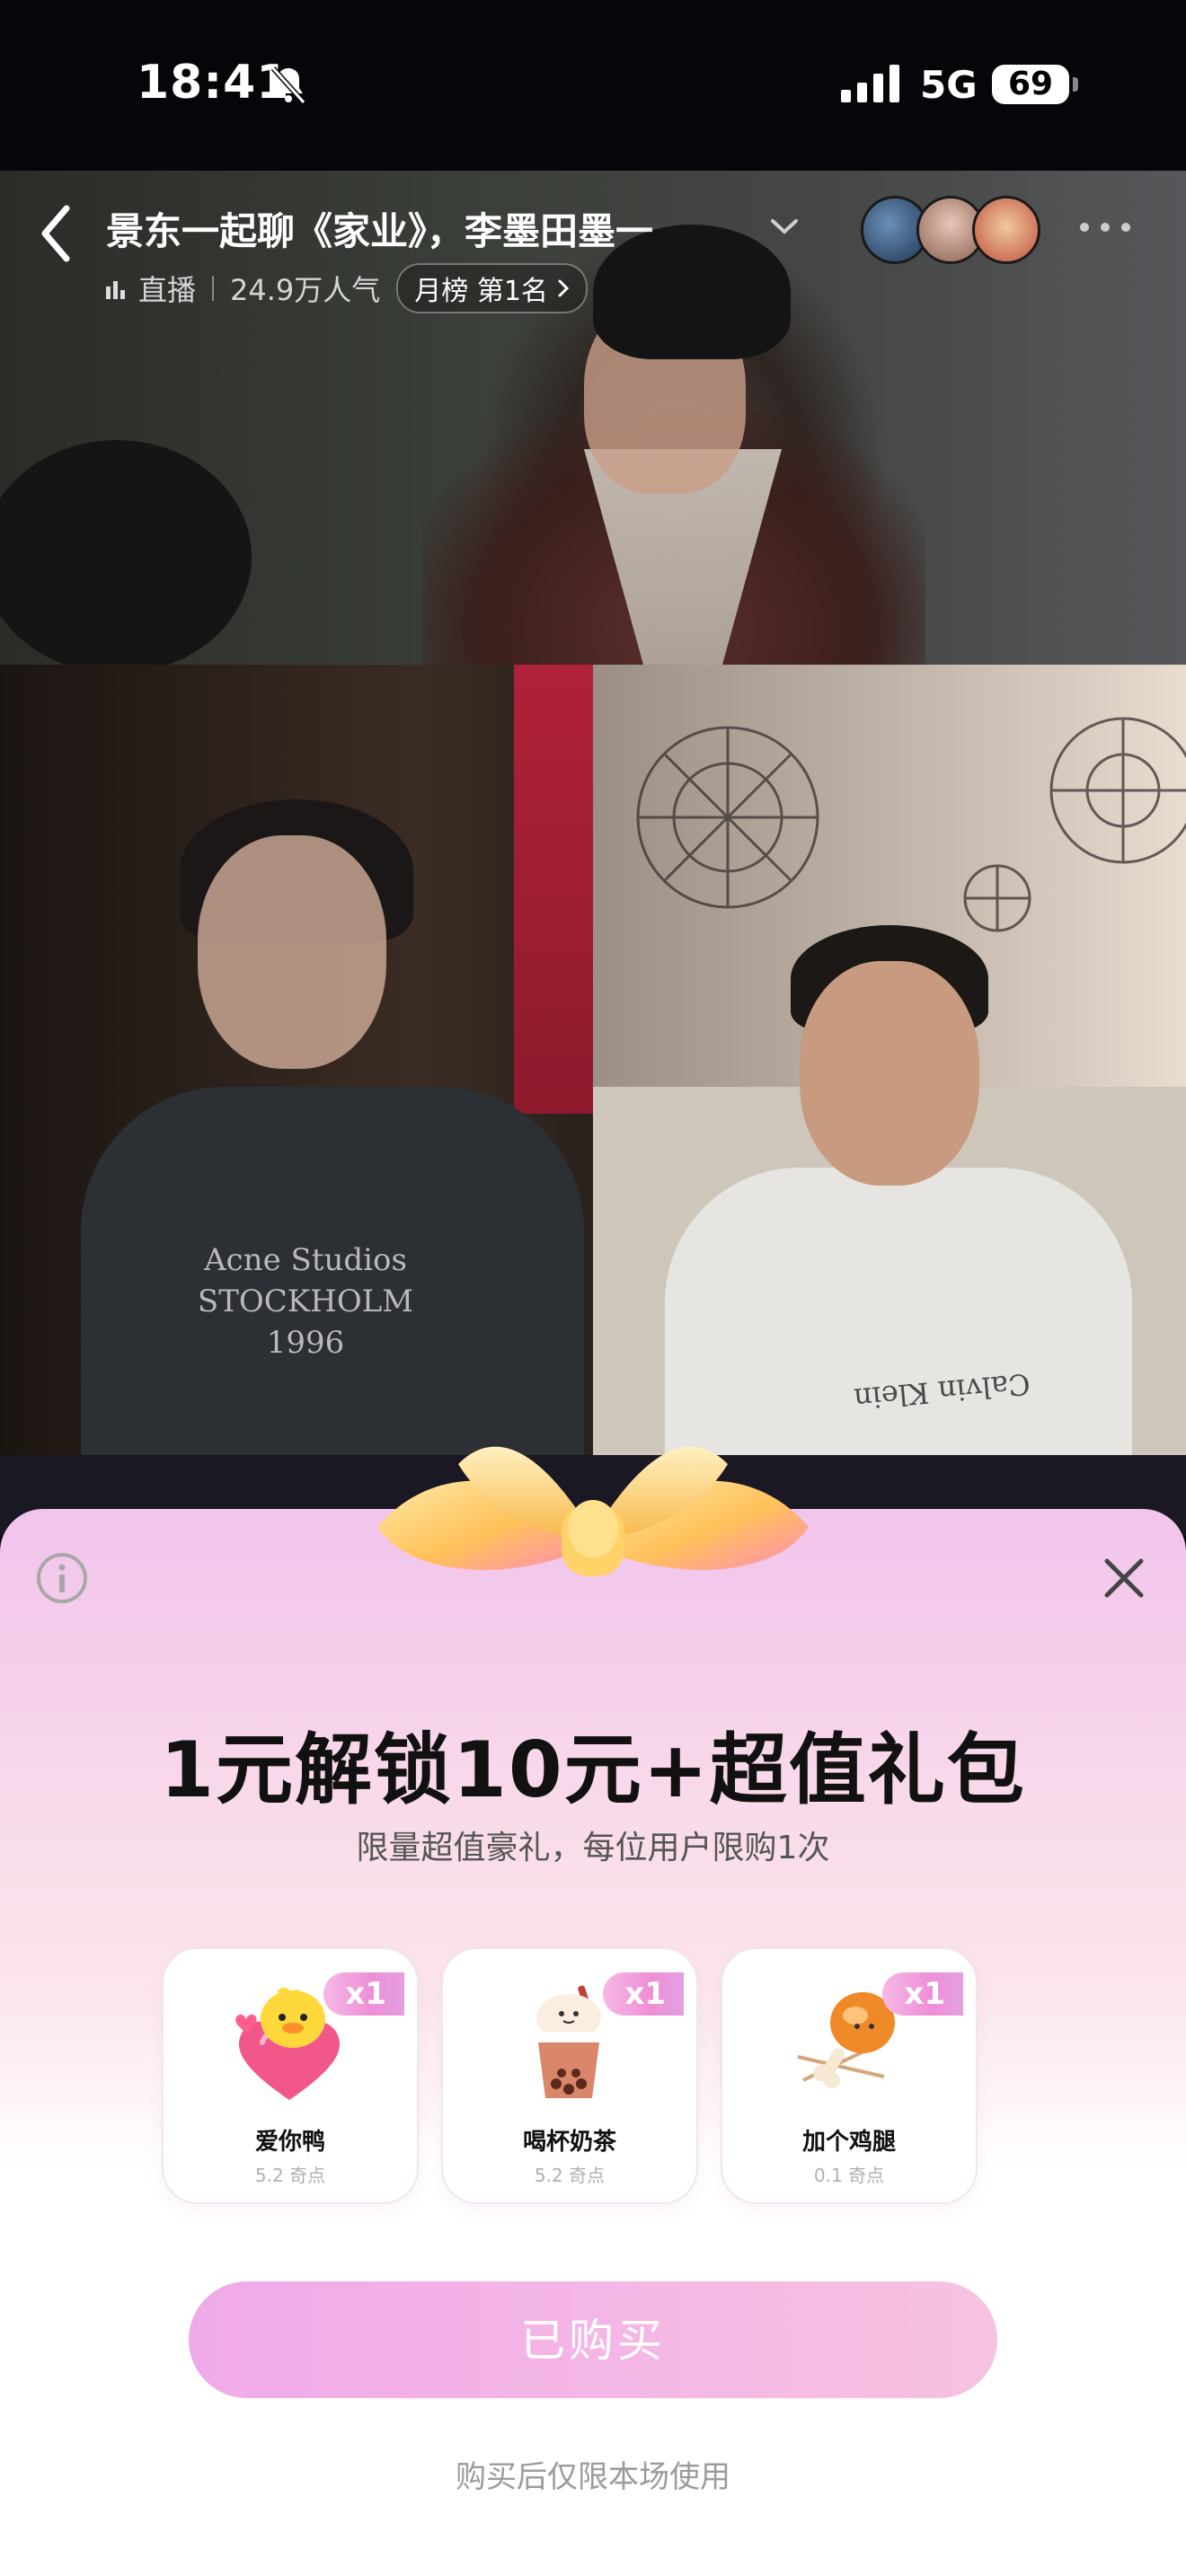  Describe the element at coordinates (593, 85) in the screenshot. I see `status-bar: 18:41 5G 69` at that location.